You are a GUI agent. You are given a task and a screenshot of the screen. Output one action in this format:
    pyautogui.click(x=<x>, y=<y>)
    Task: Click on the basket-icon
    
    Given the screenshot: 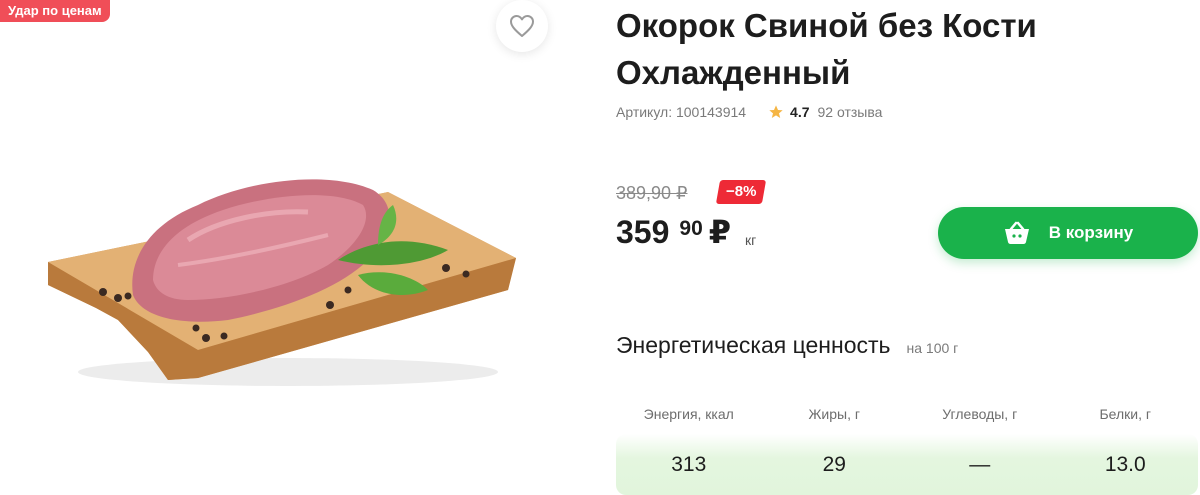 What is the action you would take?
    pyautogui.click(x=1017, y=233)
    